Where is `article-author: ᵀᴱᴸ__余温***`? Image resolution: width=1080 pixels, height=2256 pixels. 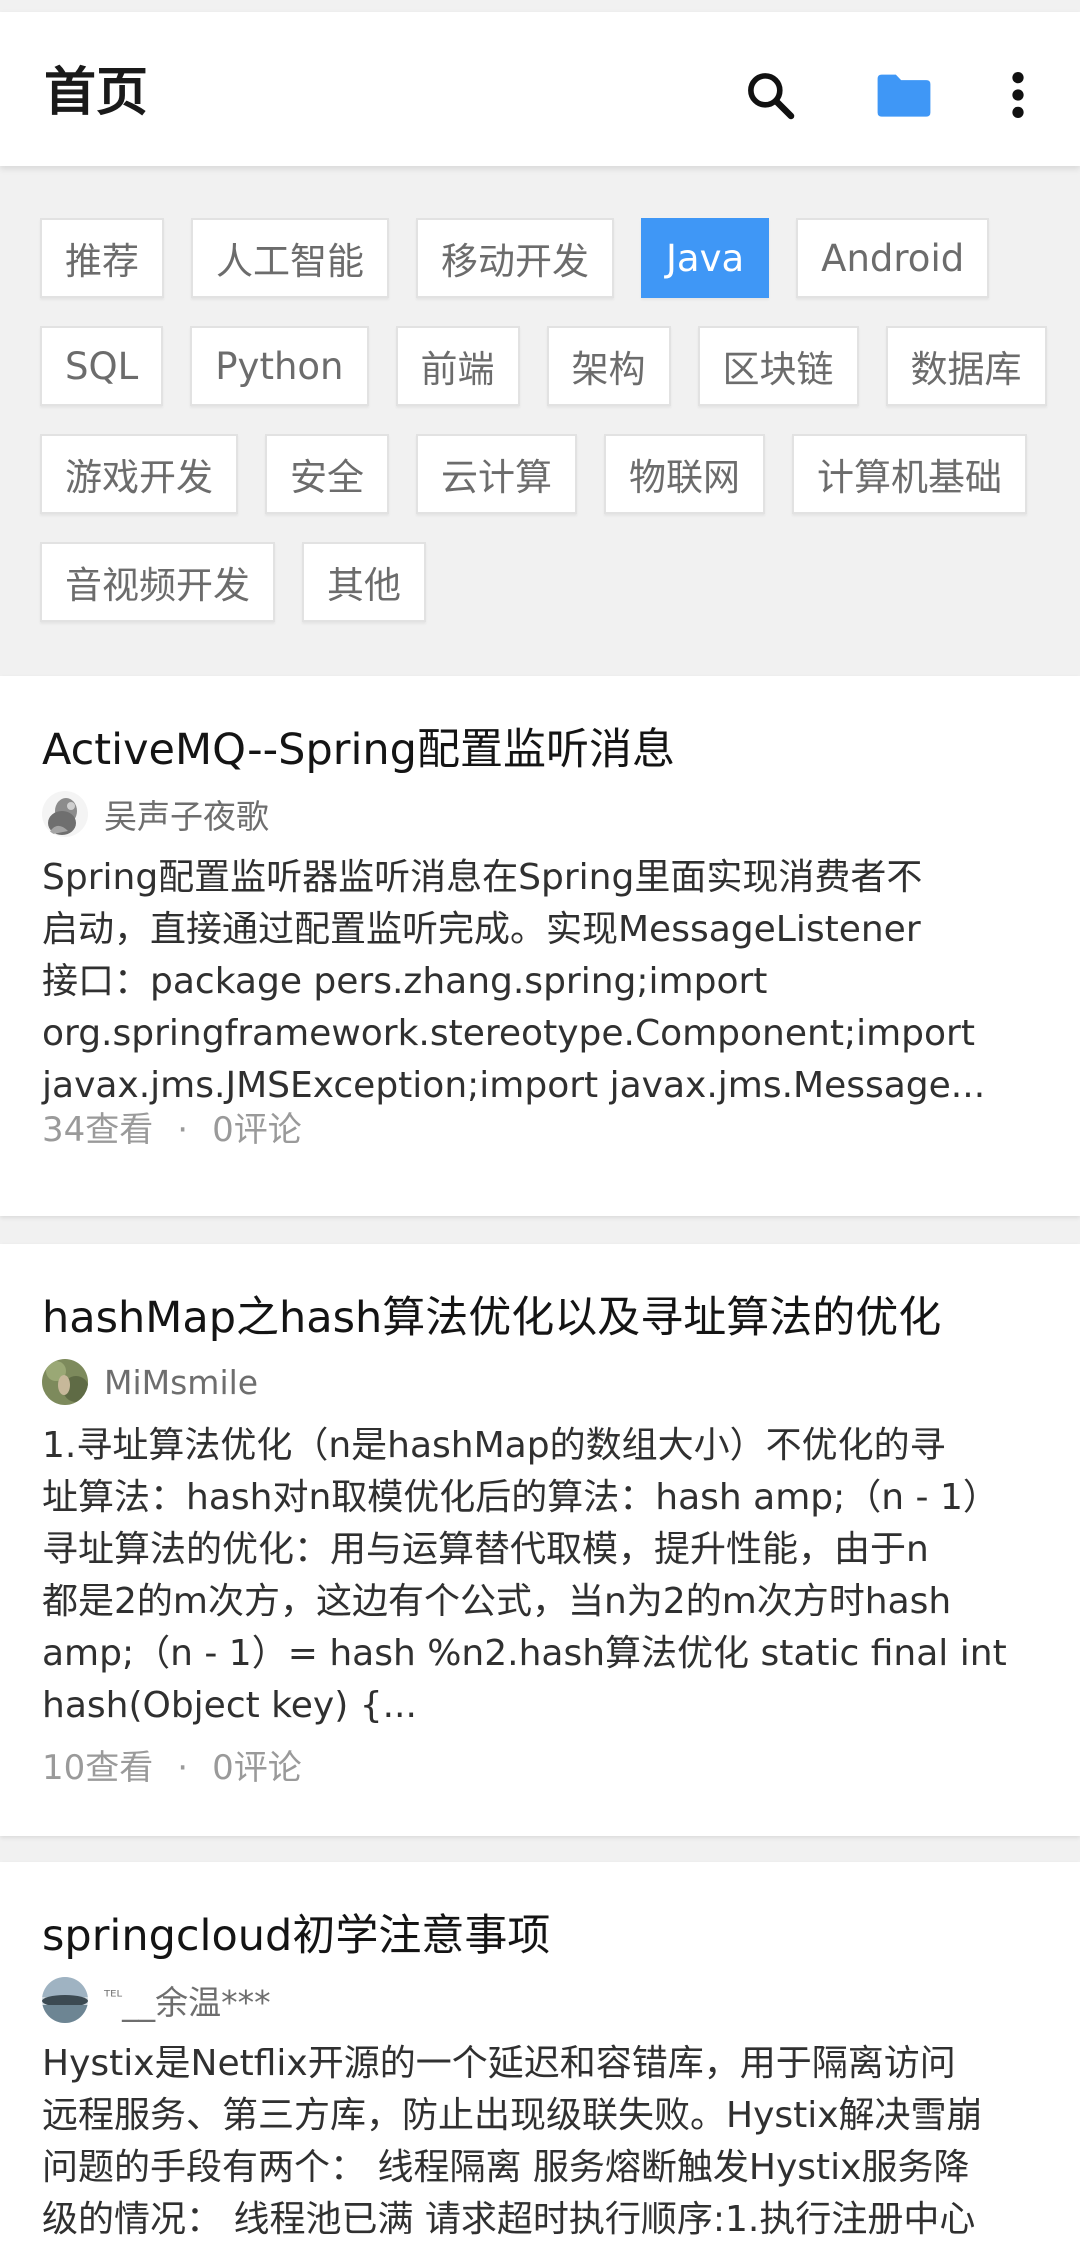 article-author: ᵀᴱᴸ__余温*** is located at coordinates (156, 2000).